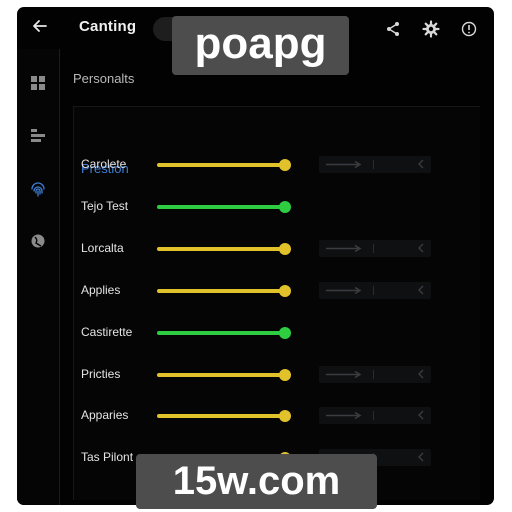 The height and width of the screenshot is (512, 512). Describe the element at coordinates (105, 206) in the screenshot. I see `setting-label: Tejo Test` at that location.